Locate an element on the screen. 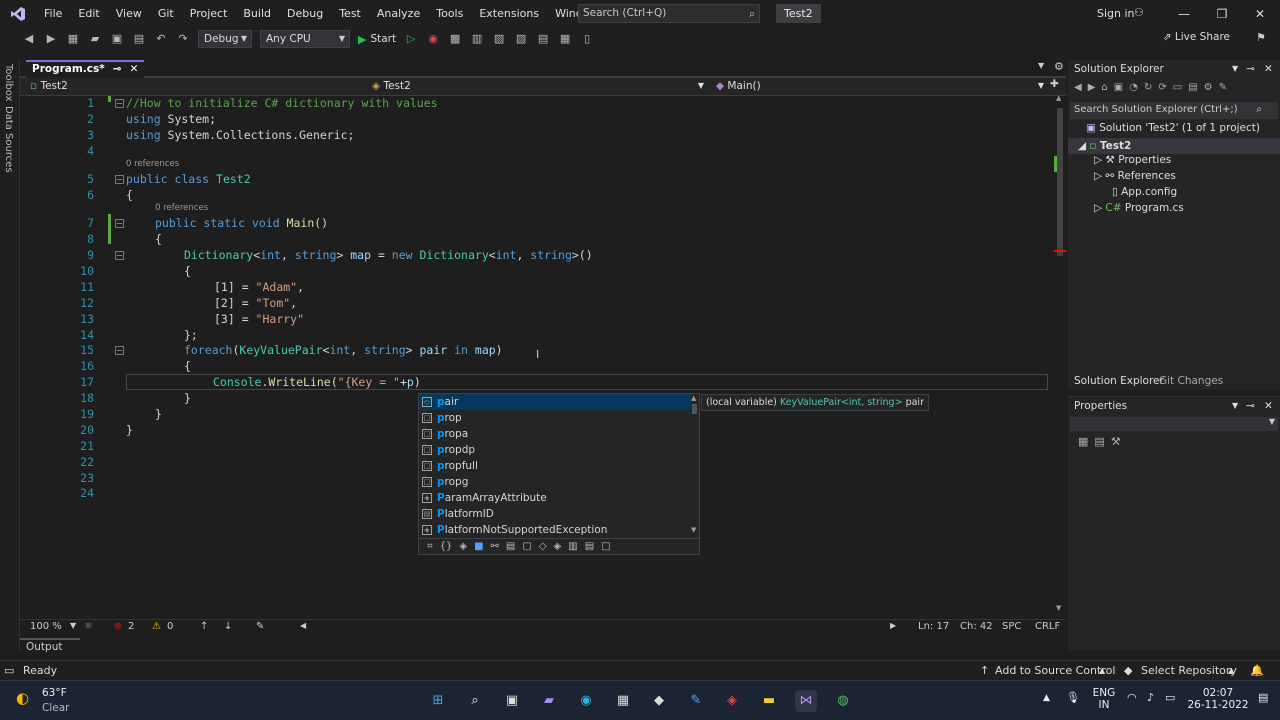 This screenshot has height=720, width=1280. teams-chat-icon: ▰ is located at coordinates (549, 701).